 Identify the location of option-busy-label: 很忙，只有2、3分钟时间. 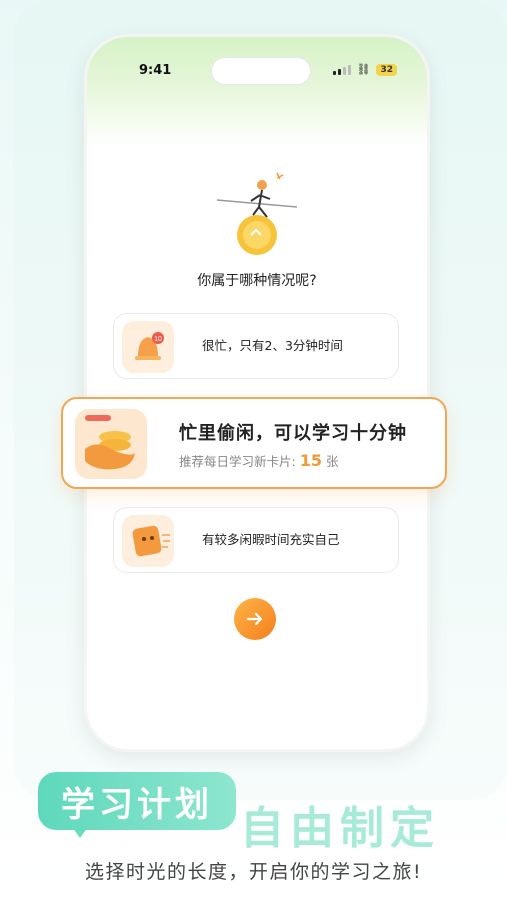
(272, 345).